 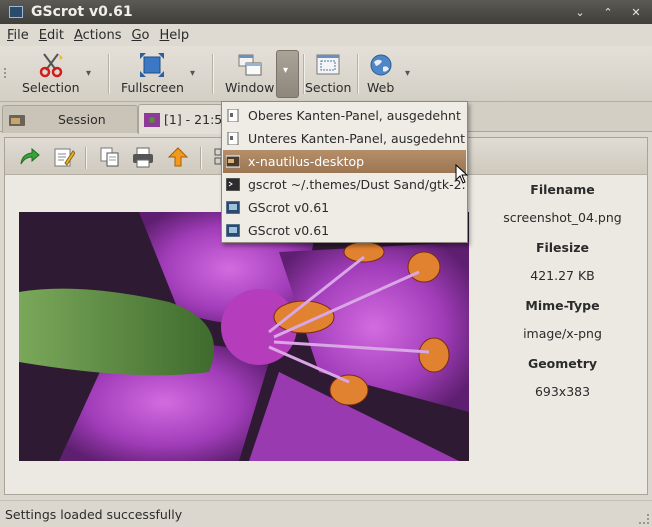 I want to click on filesize-label: Filesize, so click(x=562, y=247).